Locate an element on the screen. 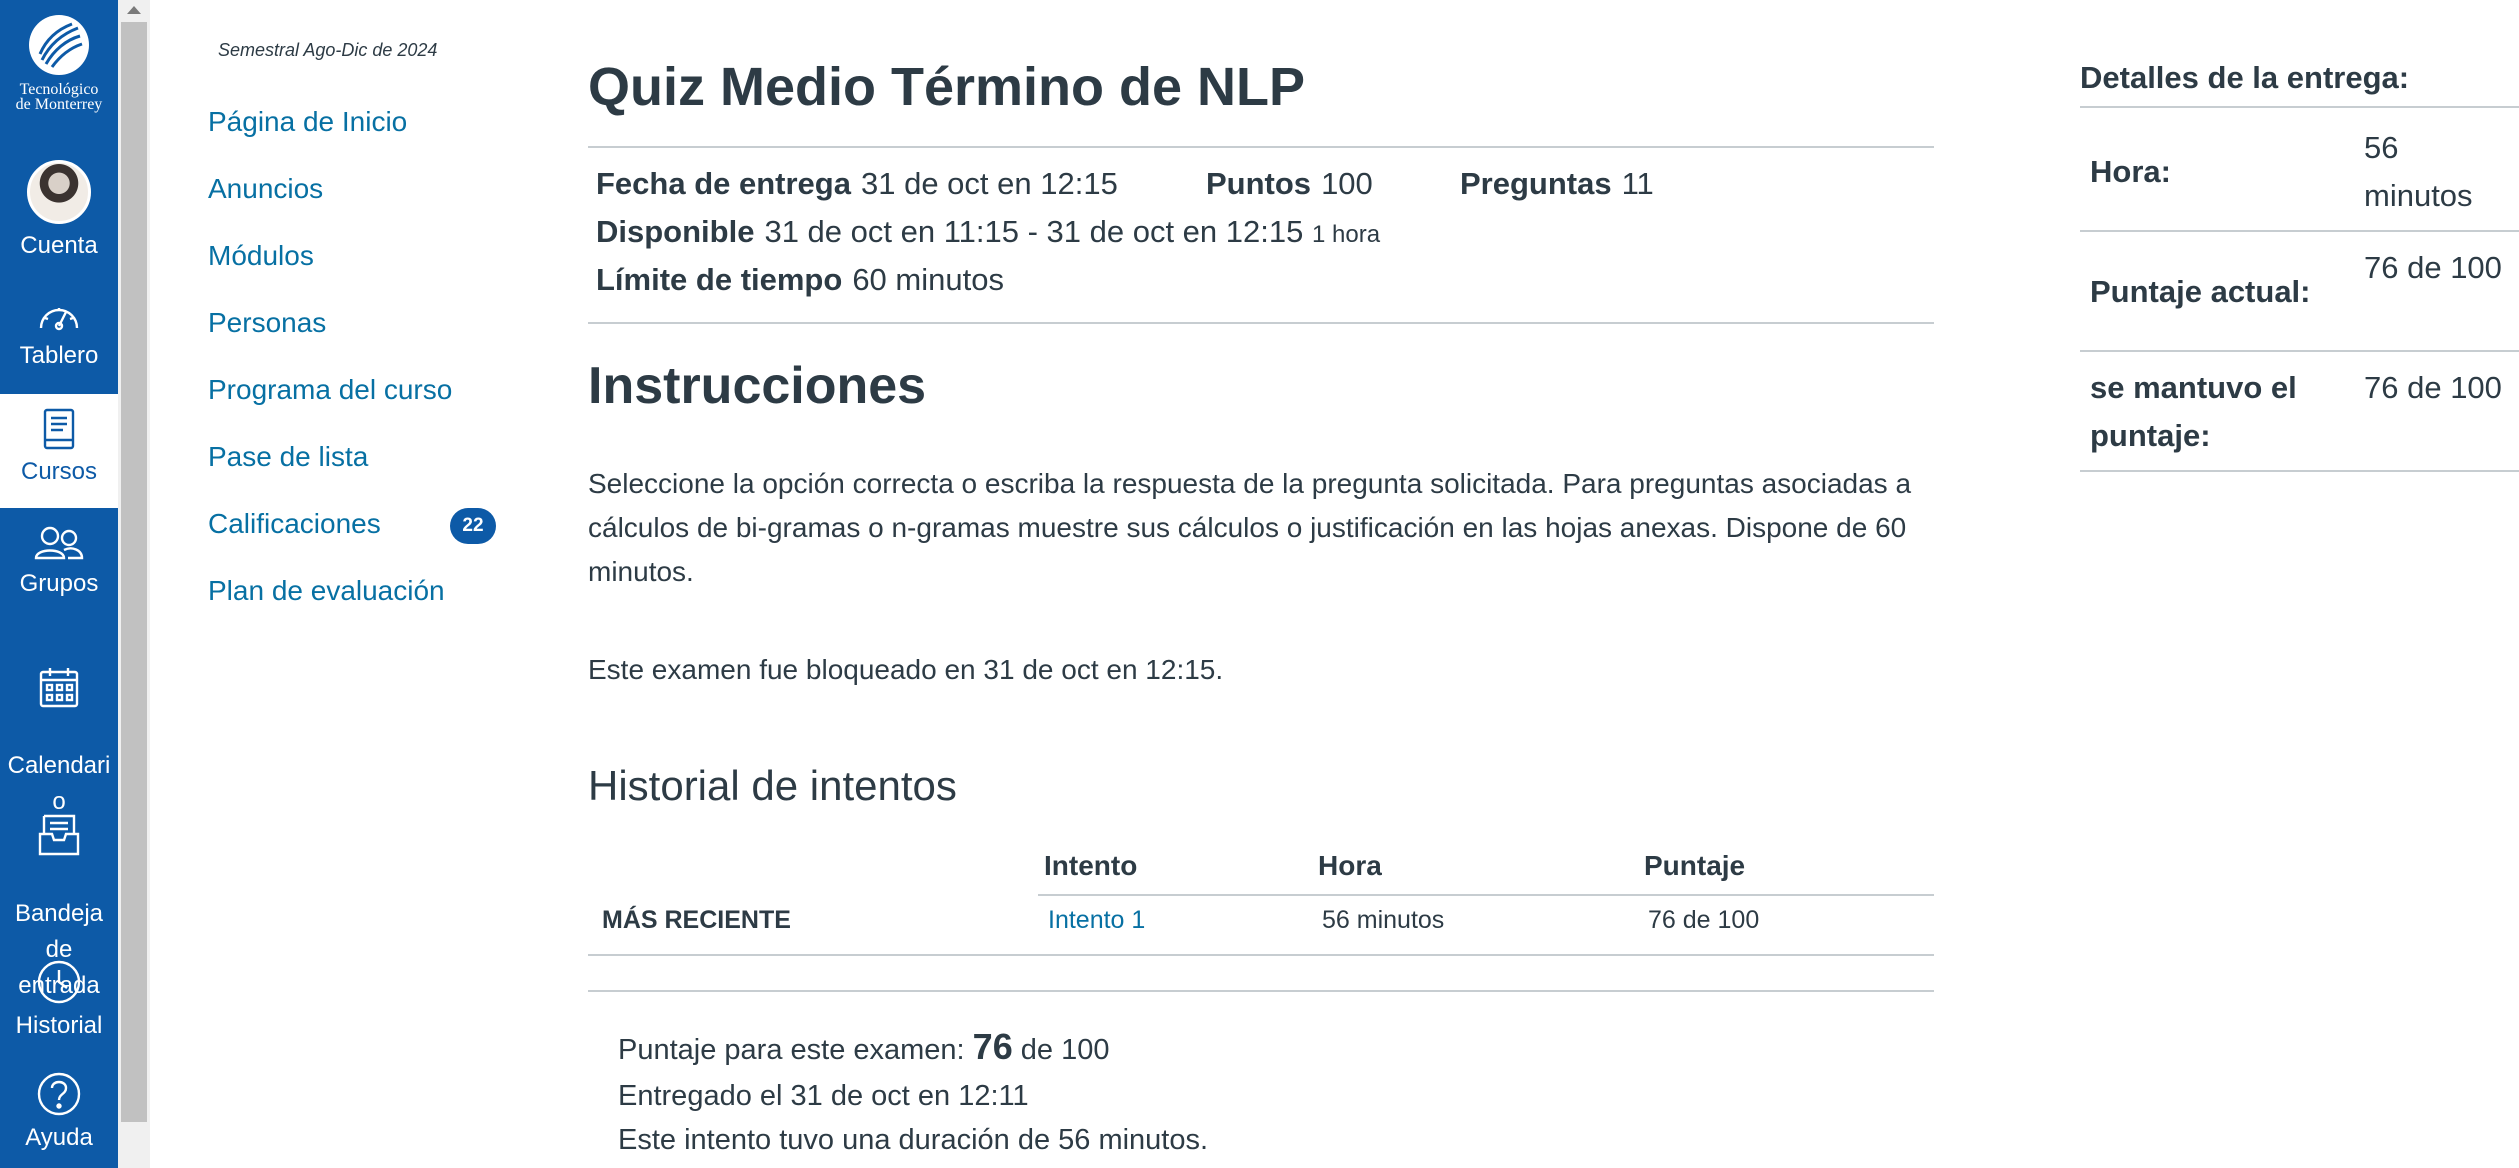  course-link-announcements: Anuncios is located at coordinates (265, 189).